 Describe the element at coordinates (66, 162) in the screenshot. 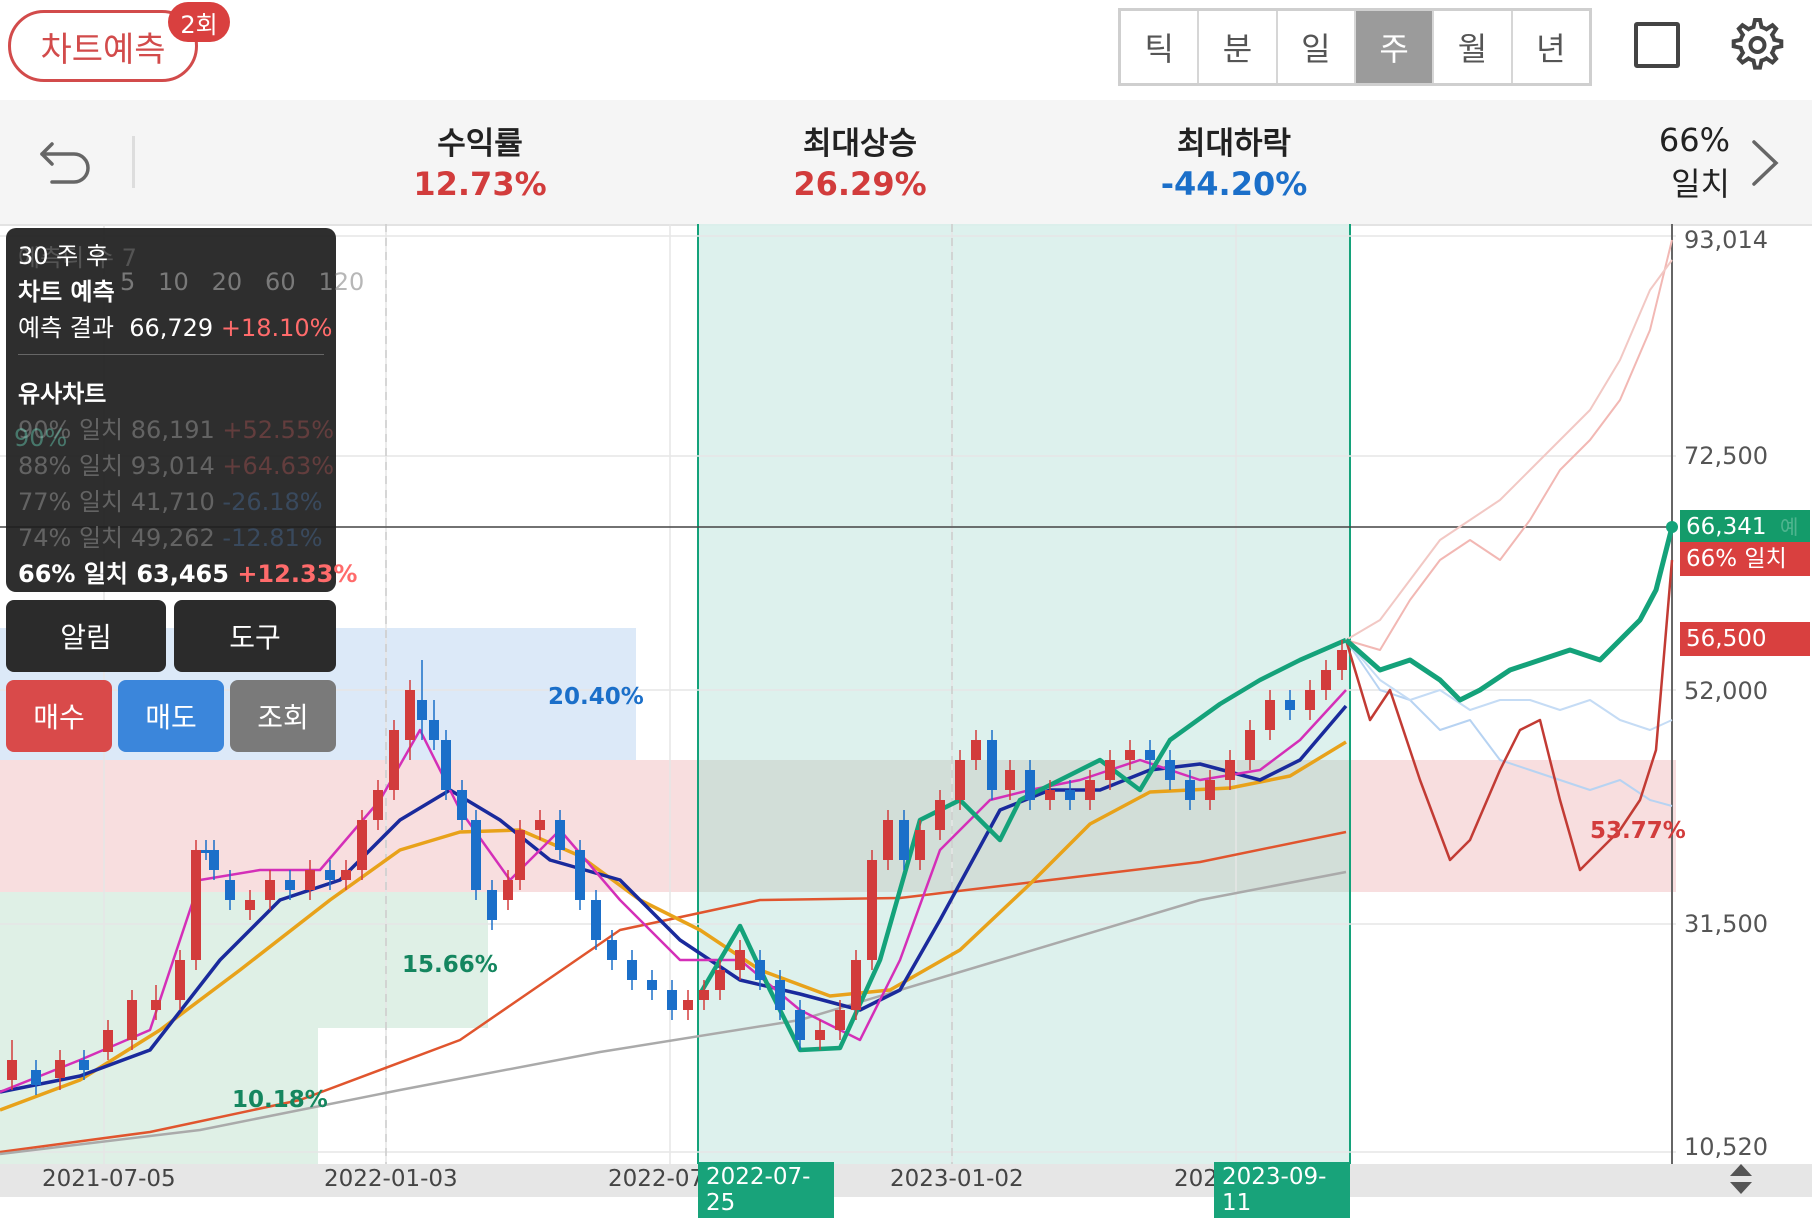

I see `undo-icon` at that location.